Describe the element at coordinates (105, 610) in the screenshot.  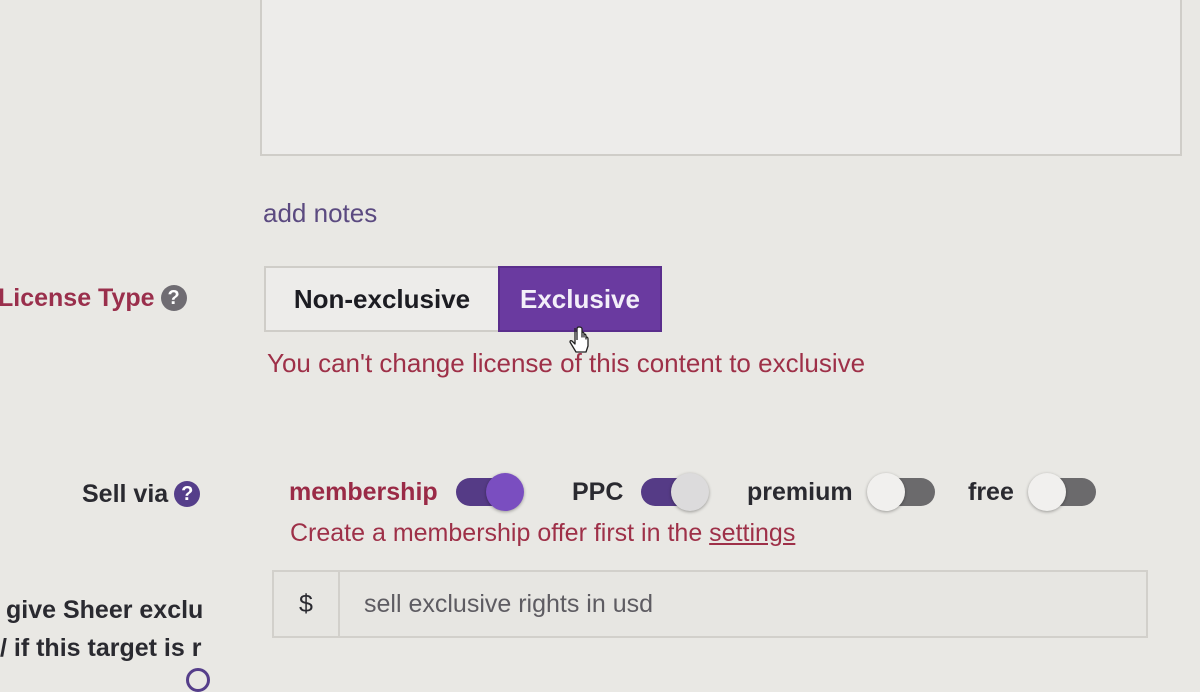
I see `exclusive-rights-label: give Sheer exclu` at that location.